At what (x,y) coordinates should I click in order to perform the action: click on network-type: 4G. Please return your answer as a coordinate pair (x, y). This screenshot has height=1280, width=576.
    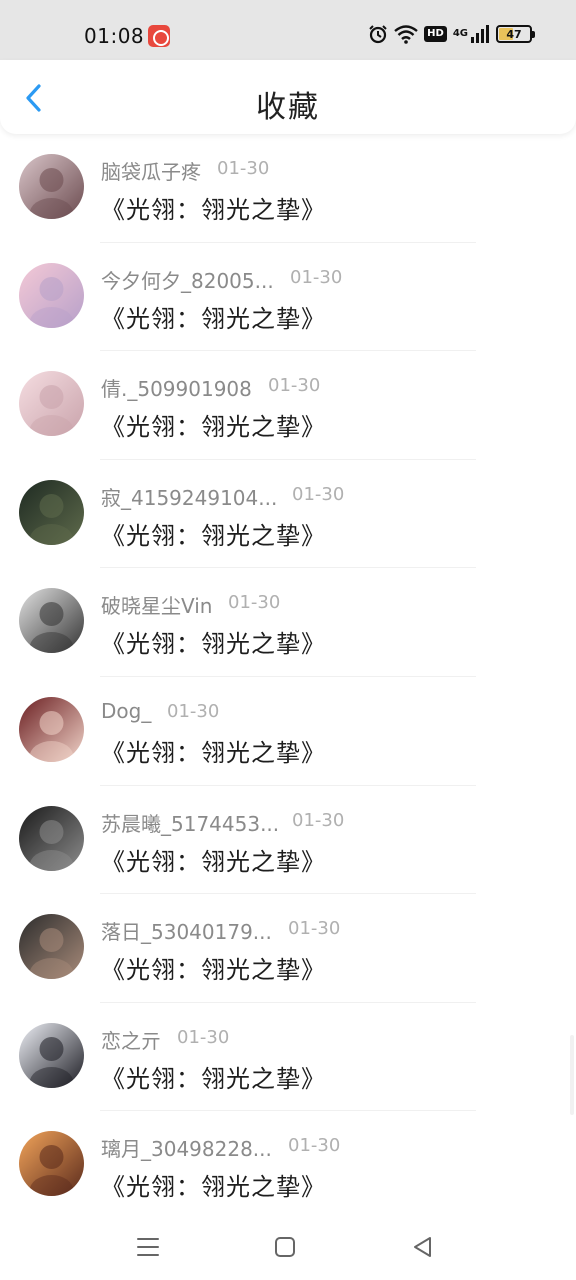
    Looking at the image, I should click on (460, 33).